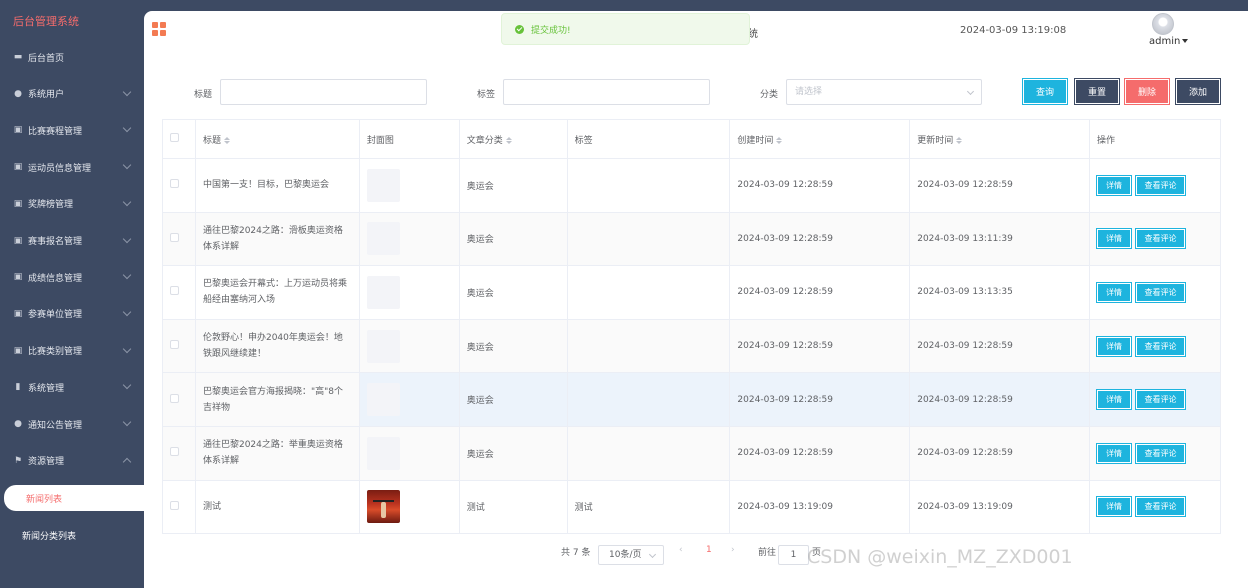 The width and height of the screenshot is (1248, 588). I want to click on info-circle-icon: ●, so click(18, 424).